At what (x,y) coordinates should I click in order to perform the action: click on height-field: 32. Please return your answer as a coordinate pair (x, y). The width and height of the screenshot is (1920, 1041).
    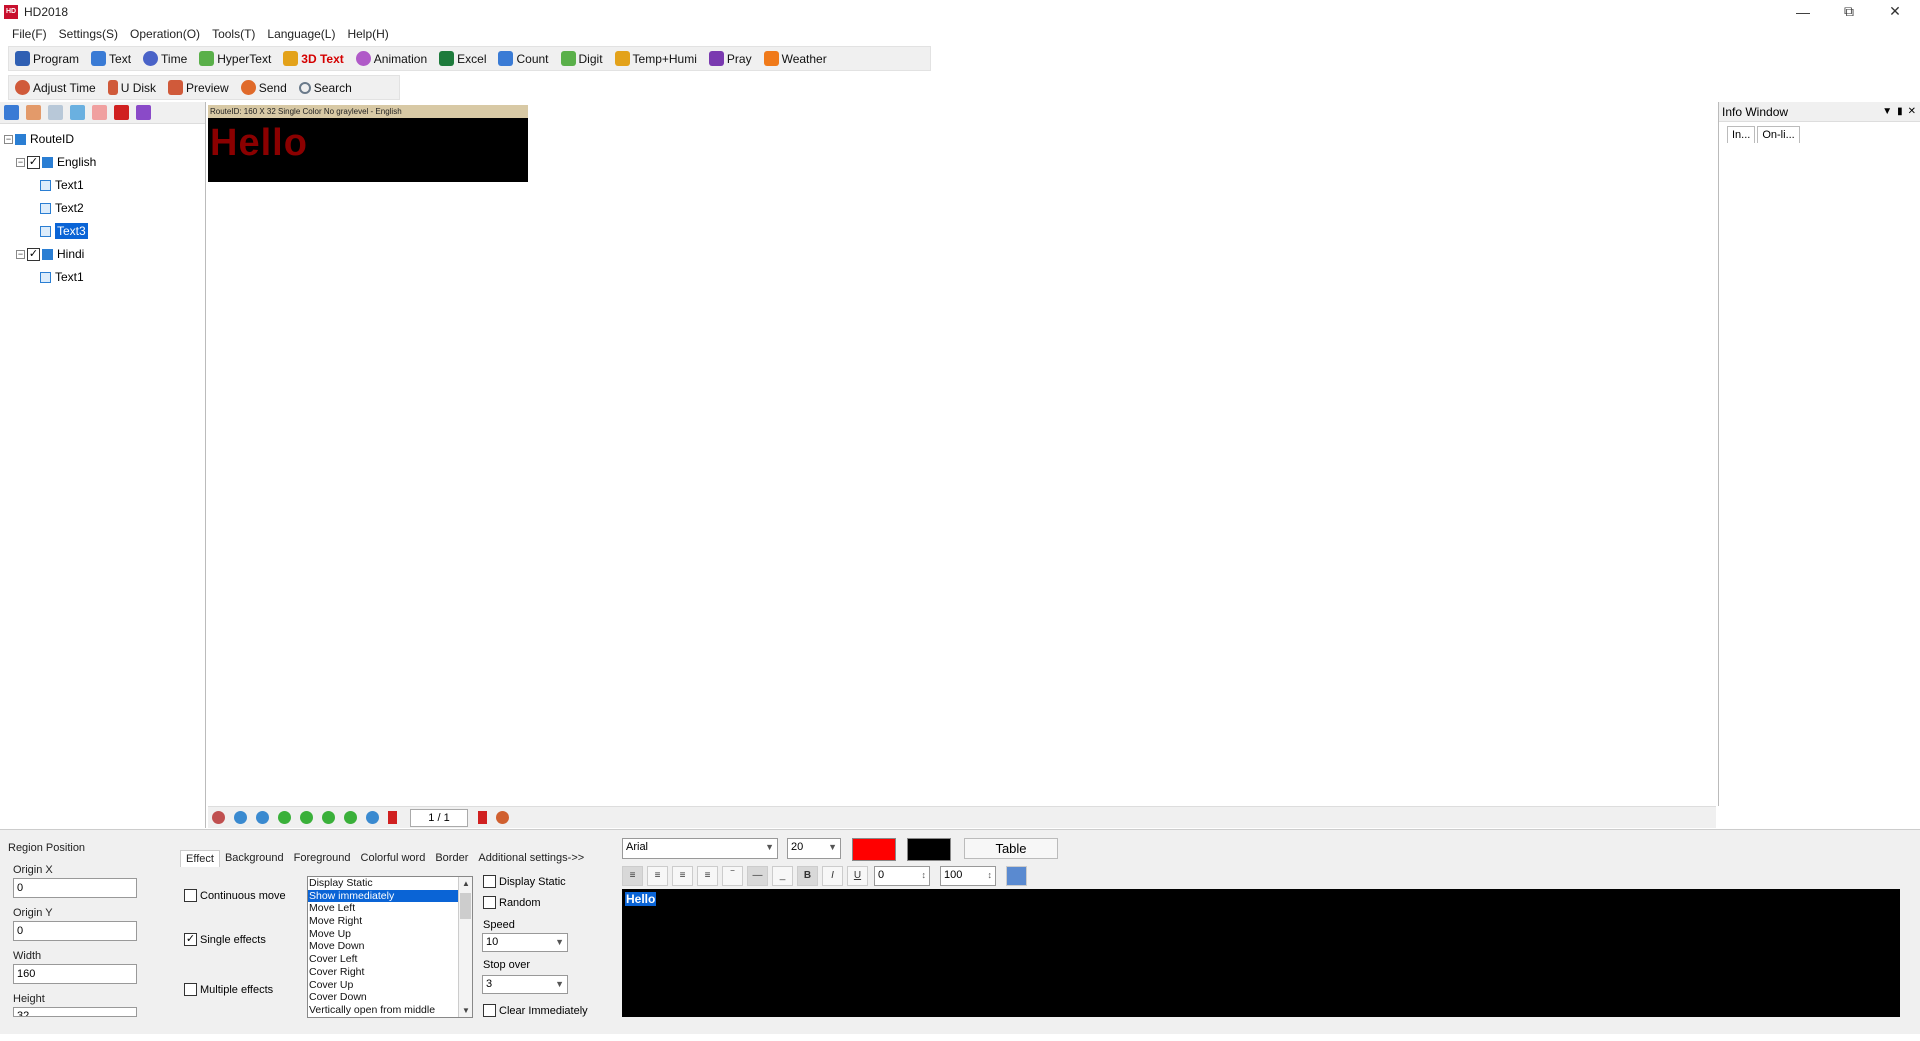
    Looking at the image, I should click on (75, 1012).